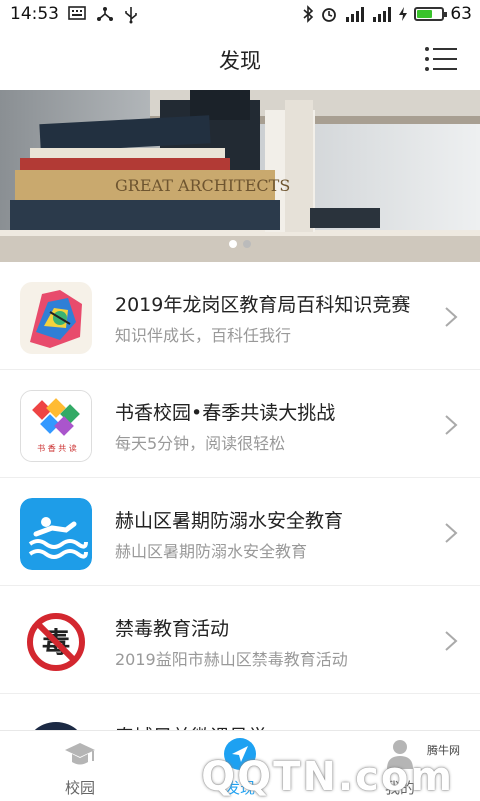 This screenshot has height=801, width=480. I want to click on list-item: 赫山区暑期防溺水安全教育 赫山区暑期防溺水安全教育, so click(240, 532).